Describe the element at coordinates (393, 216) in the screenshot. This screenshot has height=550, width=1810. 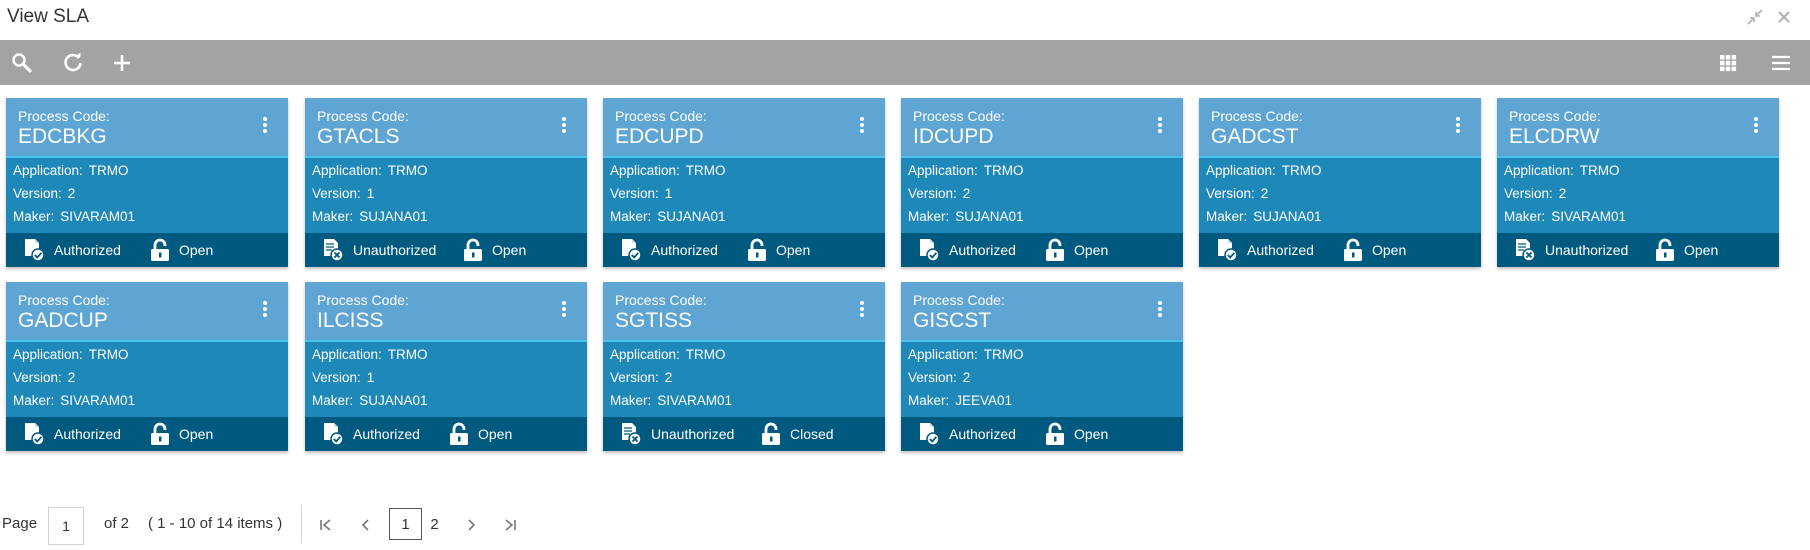
I see `maker-value: SUJANA01` at that location.